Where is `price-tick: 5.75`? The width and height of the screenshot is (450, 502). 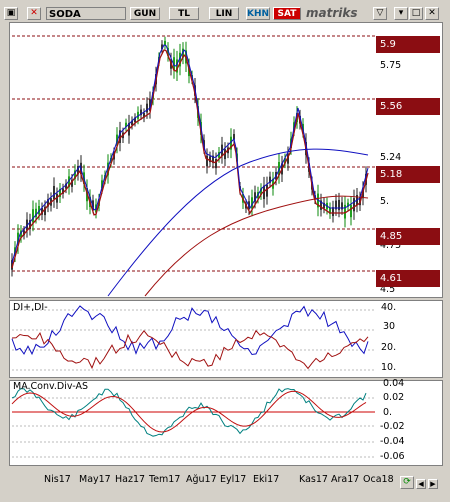 price-tick: 5.75 is located at coordinates (391, 65).